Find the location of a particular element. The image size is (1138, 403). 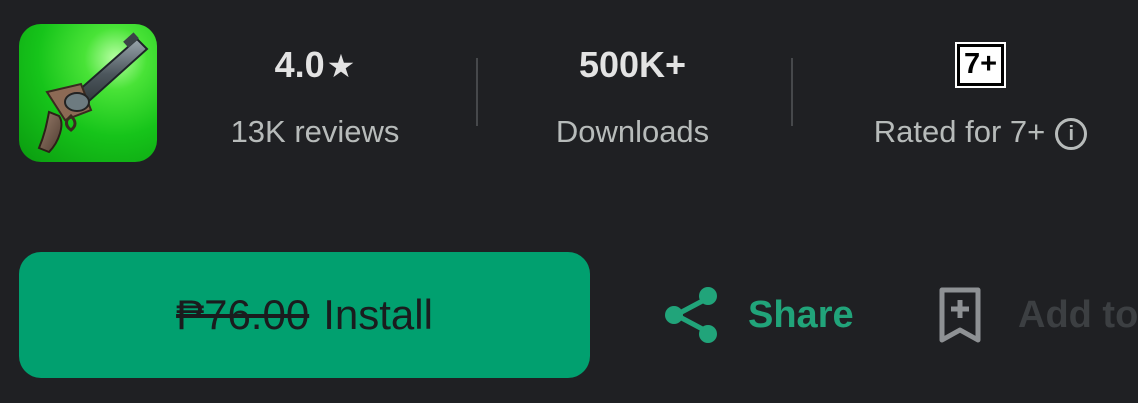

share-label: Share is located at coordinates (801, 314).